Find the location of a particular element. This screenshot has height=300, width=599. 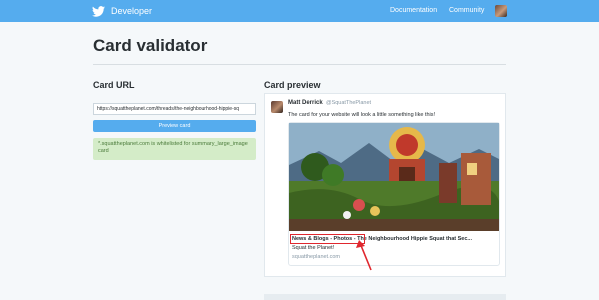

top-nav: Developer Documentation Community is located at coordinates (299, 11).